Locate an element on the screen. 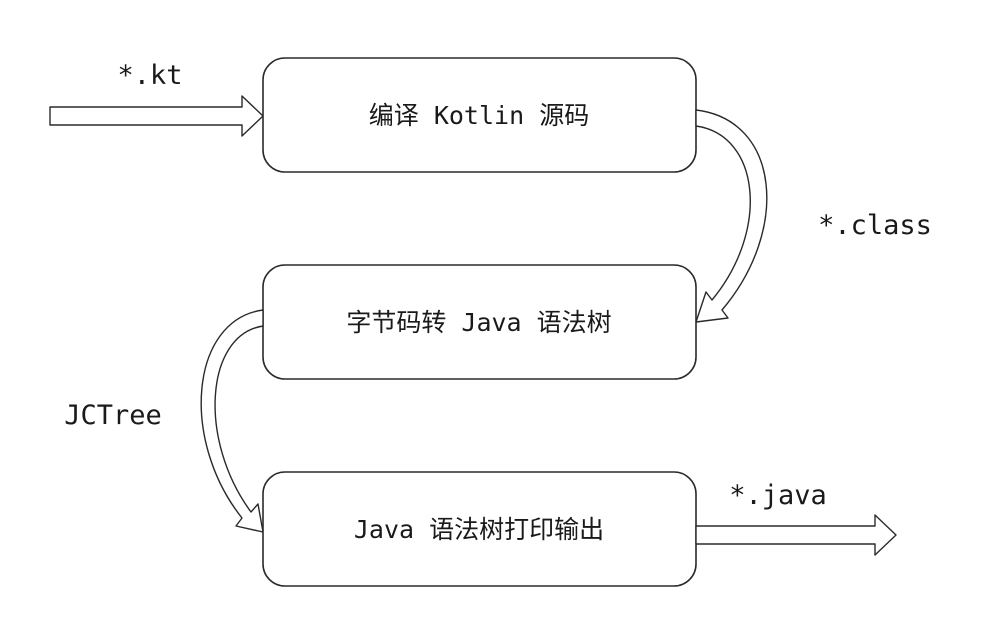 This screenshot has height=635, width=1002. step-label-bytecode-to-java-tree: 字节码转 Java 语法树 is located at coordinates (478, 322).